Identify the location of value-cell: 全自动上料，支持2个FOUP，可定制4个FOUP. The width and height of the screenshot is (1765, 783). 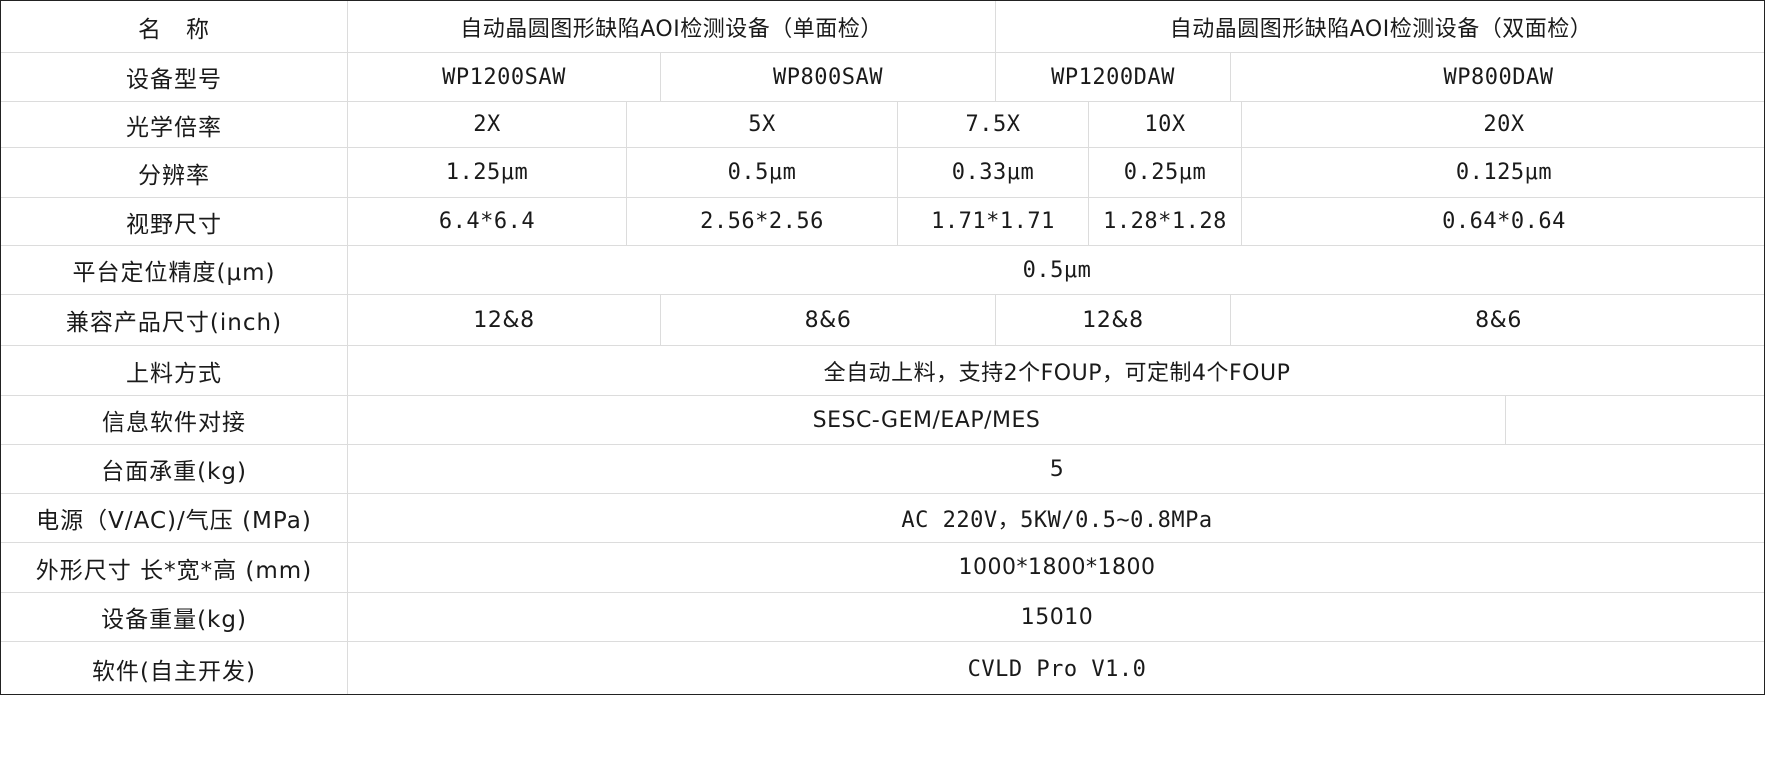
(1056, 371).